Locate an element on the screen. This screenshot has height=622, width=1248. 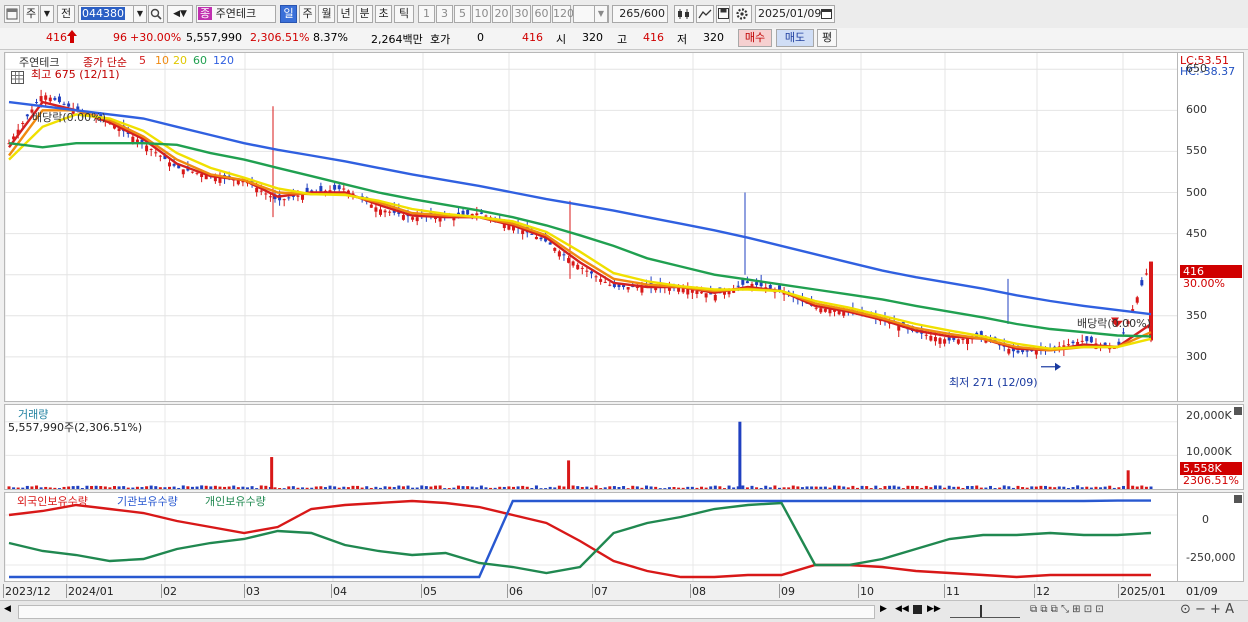
tab-second: 초 is located at coordinates (383, 14).